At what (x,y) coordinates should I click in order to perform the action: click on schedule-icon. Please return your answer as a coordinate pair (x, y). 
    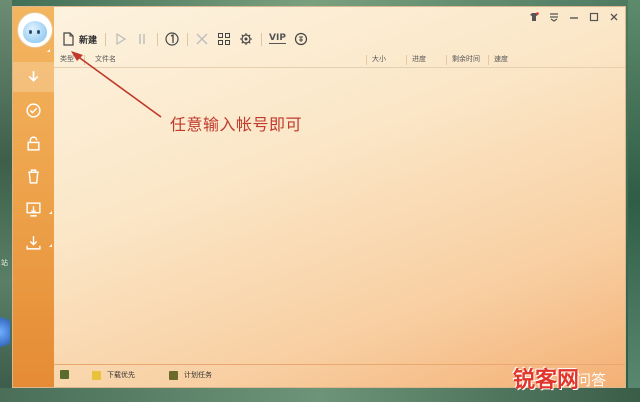
    Looking at the image, I should click on (173, 375).